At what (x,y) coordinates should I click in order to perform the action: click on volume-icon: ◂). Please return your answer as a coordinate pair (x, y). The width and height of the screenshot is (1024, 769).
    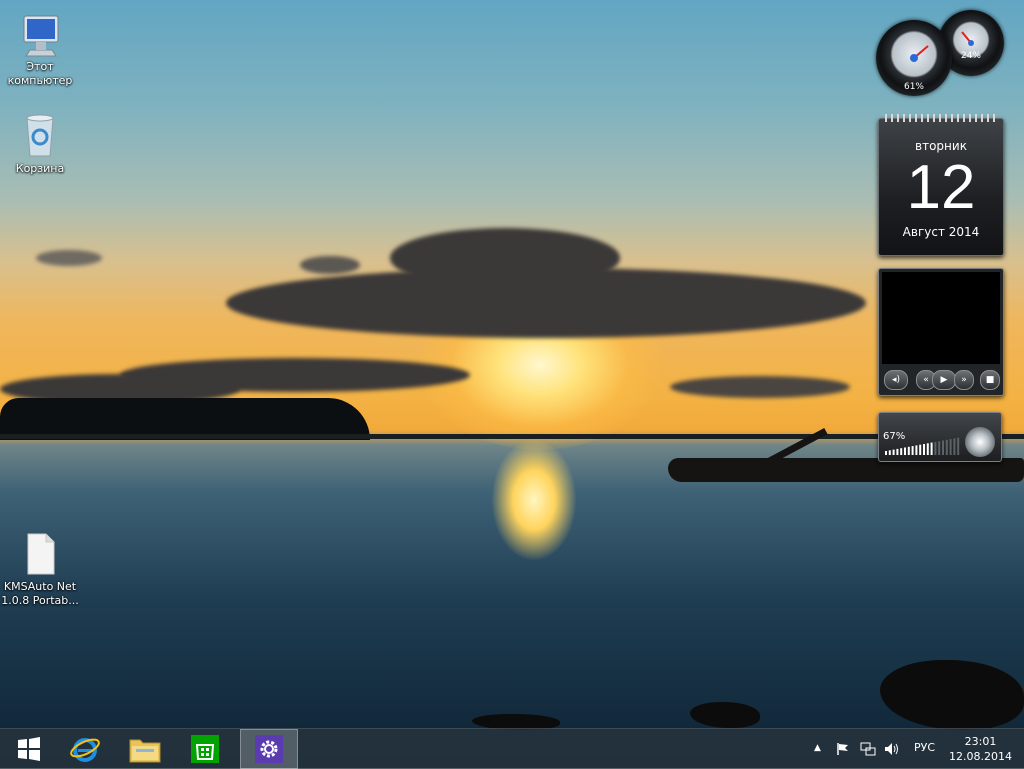
    Looking at the image, I should click on (896, 380).